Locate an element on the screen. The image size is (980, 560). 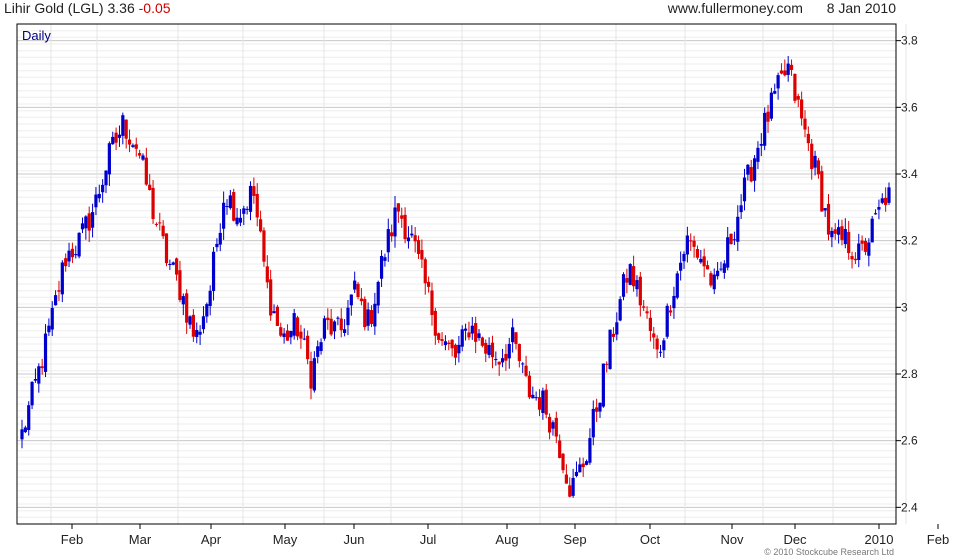
x-tick-label: Jun is located at coordinates (354, 539).